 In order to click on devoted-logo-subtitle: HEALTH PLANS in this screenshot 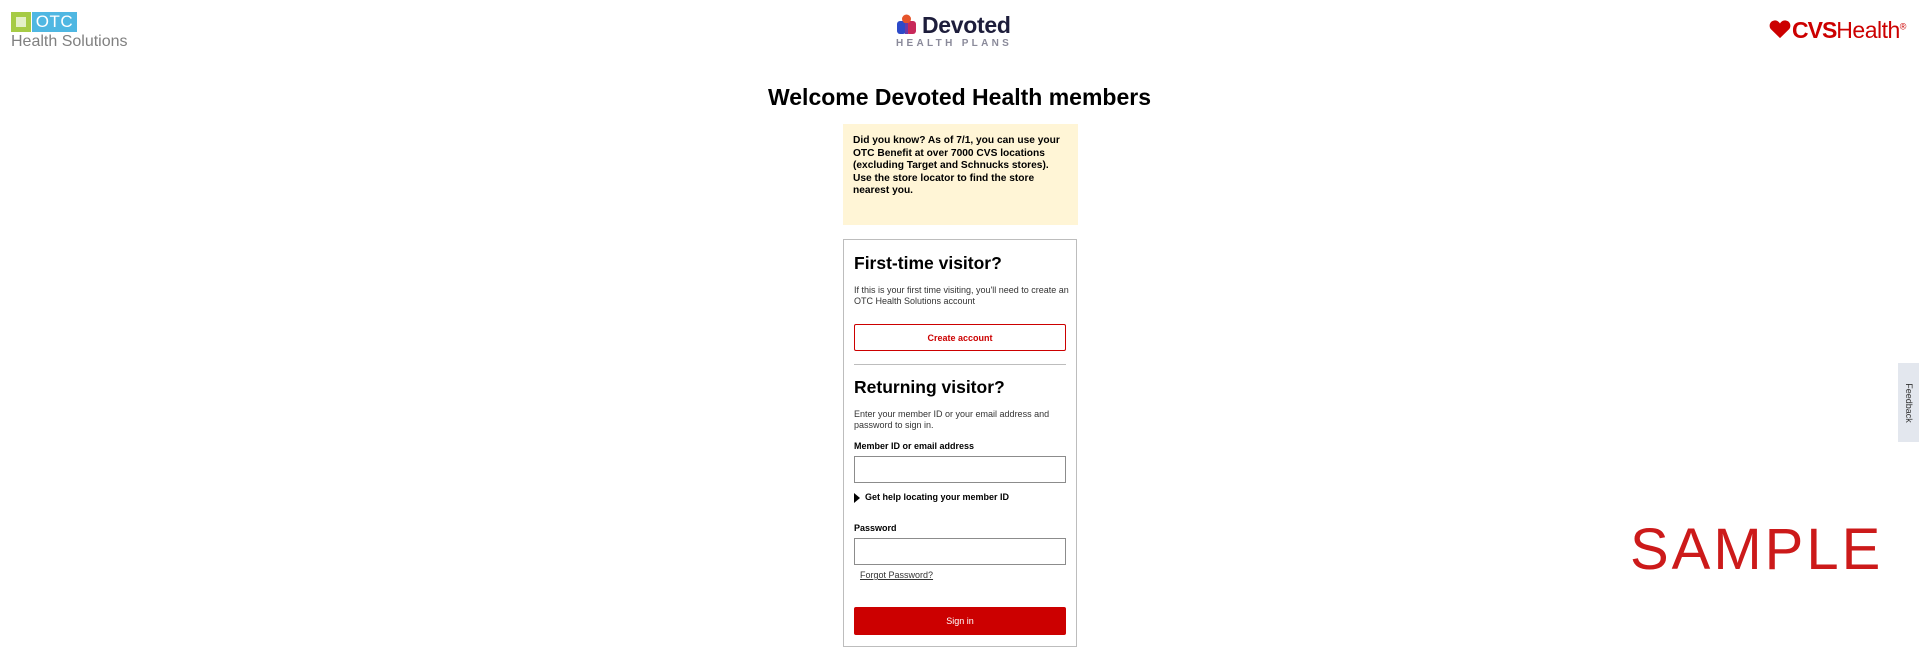, I will do `click(954, 43)`.